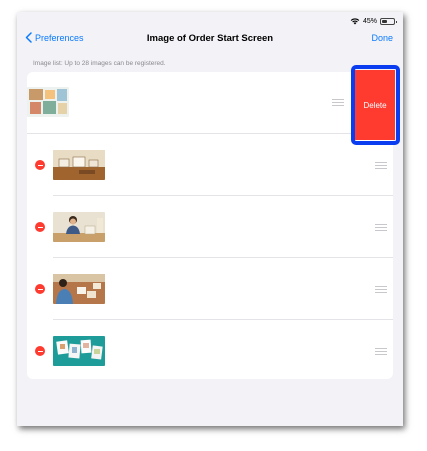  I want to click on page-title: Image of Order Start Screen, so click(210, 38).